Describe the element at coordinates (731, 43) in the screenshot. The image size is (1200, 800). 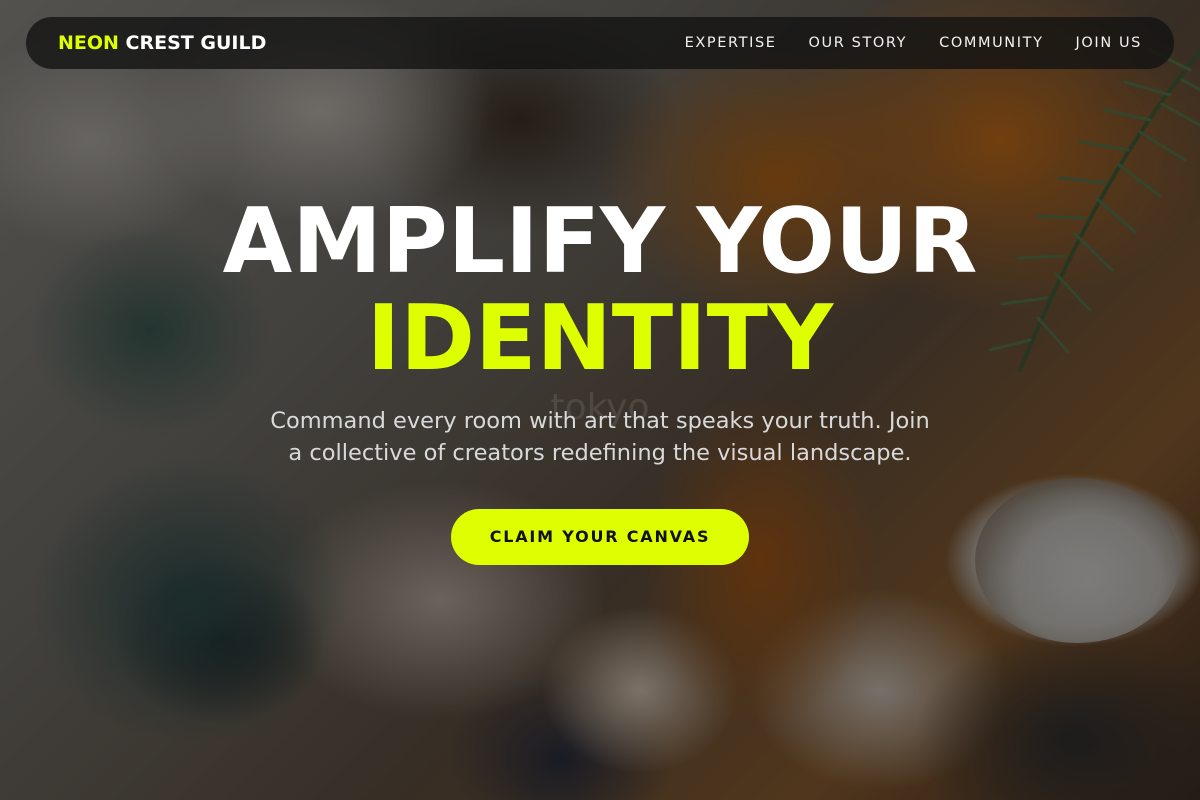
I see `nav-link-expertise: EXPERTISE` at that location.